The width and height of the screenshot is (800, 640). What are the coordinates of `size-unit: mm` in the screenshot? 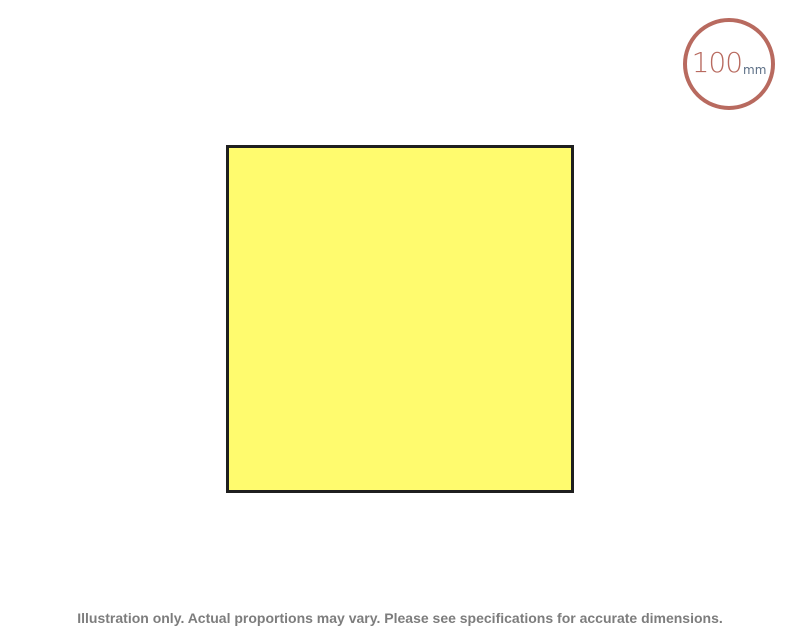 It's located at (755, 70).